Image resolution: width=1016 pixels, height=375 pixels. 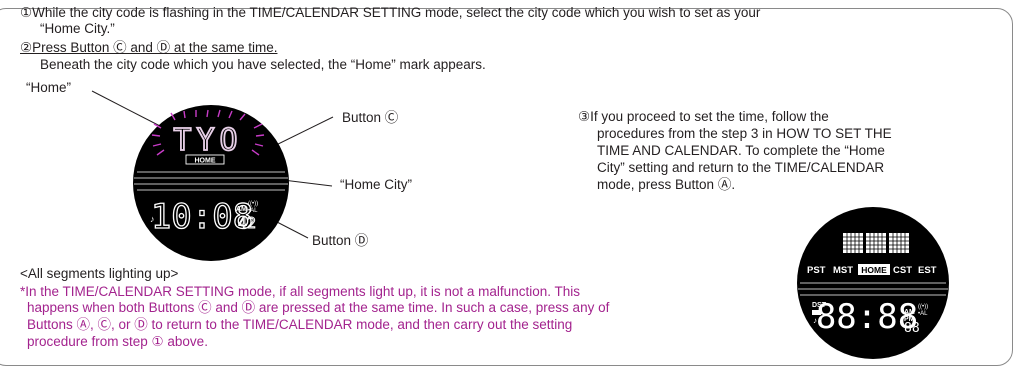 I want to click on seconds-display-2: 88, so click(x=912, y=328).